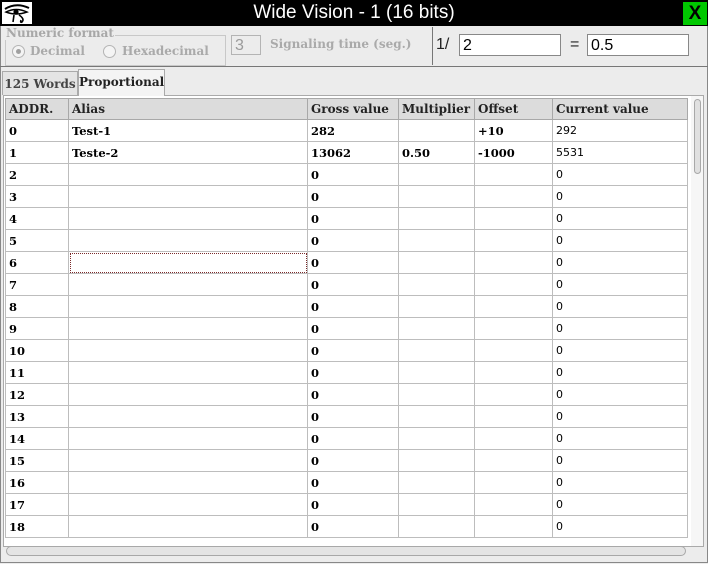 The height and width of the screenshot is (564, 708). Describe the element at coordinates (37, 394) in the screenshot. I see `cell-addr: 12` at that location.